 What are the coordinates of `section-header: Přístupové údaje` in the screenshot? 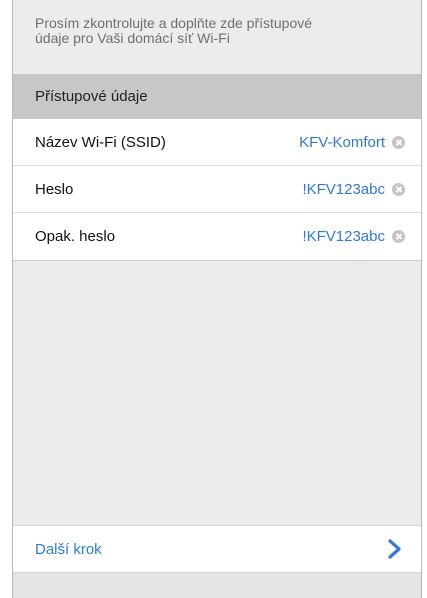 It's located at (217, 96).